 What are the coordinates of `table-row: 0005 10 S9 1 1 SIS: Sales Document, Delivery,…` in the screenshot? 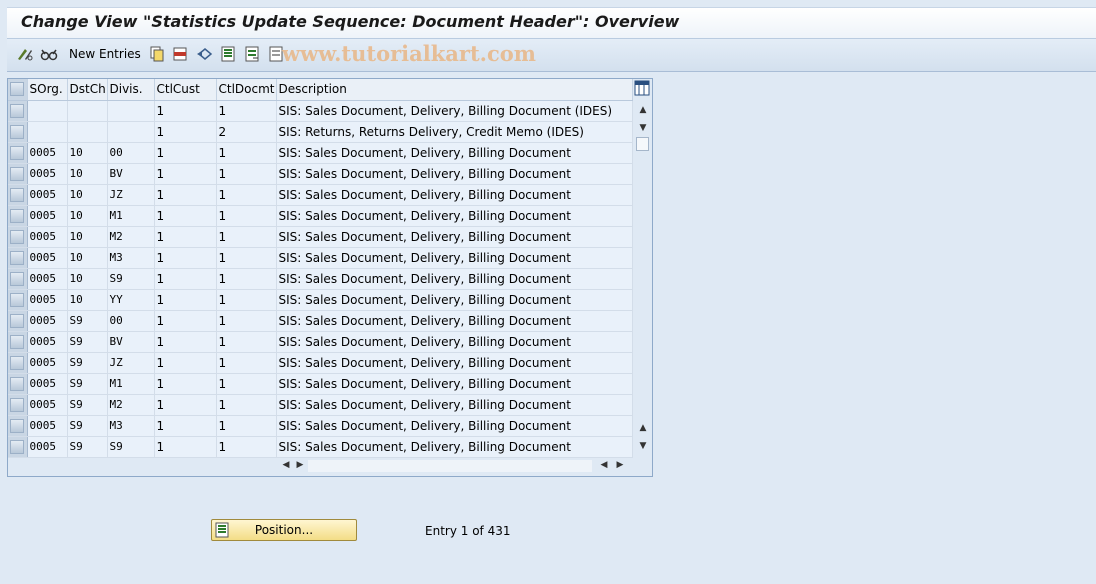 It's located at (320, 279).